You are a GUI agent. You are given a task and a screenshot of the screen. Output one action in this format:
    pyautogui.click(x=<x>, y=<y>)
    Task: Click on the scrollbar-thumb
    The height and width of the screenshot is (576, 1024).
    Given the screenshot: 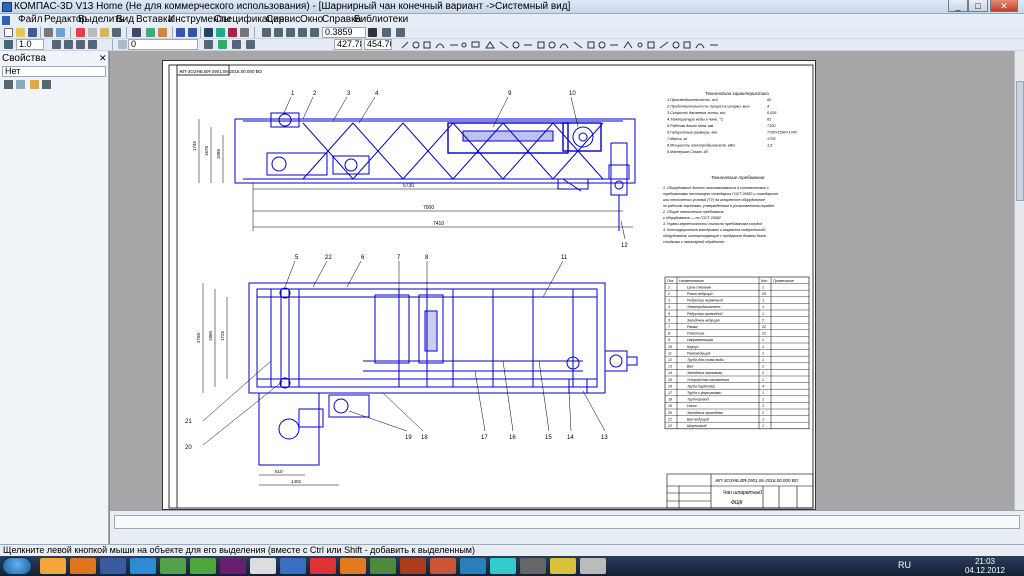 What is the action you would take?
    pyautogui.click(x=1020, y=141)
    